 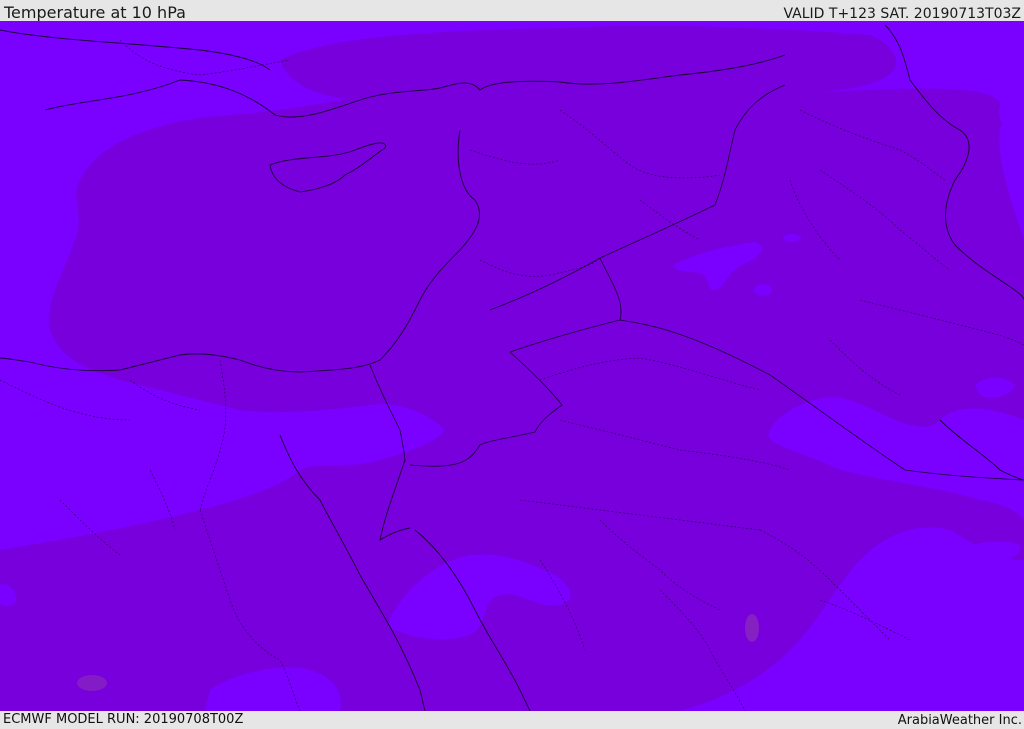 What do you see at coordinates (959, 720) in the screenshot?
I see `credit-label: ArabiaWeather Inc.` at bounding box center [959, 720].